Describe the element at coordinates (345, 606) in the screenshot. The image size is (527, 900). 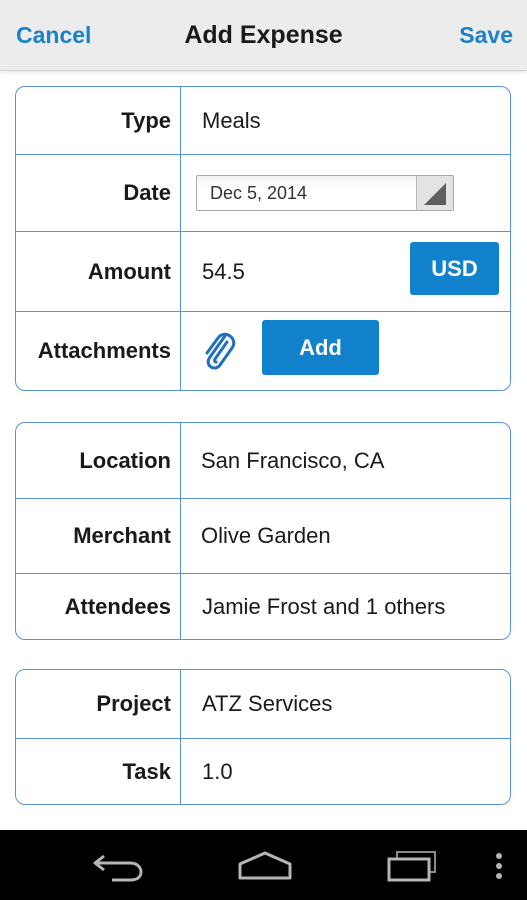
I see `attendees-value: Jamie Frost and 1 others` at that location.